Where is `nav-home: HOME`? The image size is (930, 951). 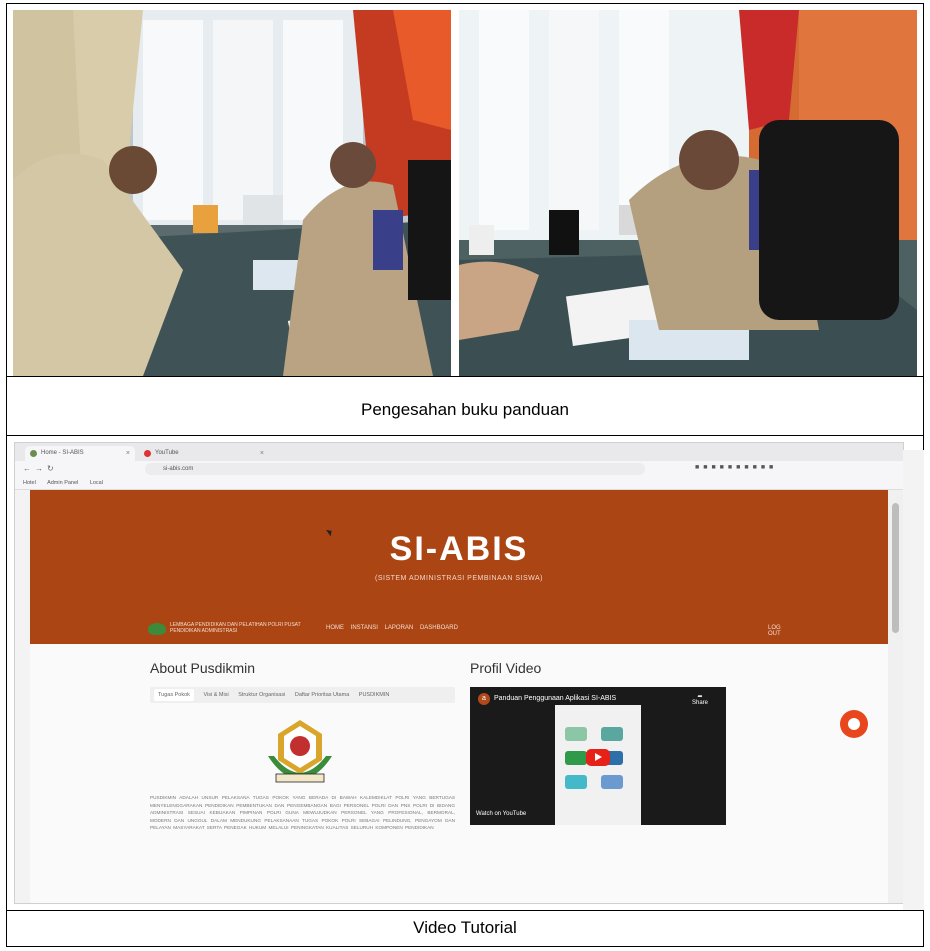
nav-home: HOME is located at coordinates (335, 628).